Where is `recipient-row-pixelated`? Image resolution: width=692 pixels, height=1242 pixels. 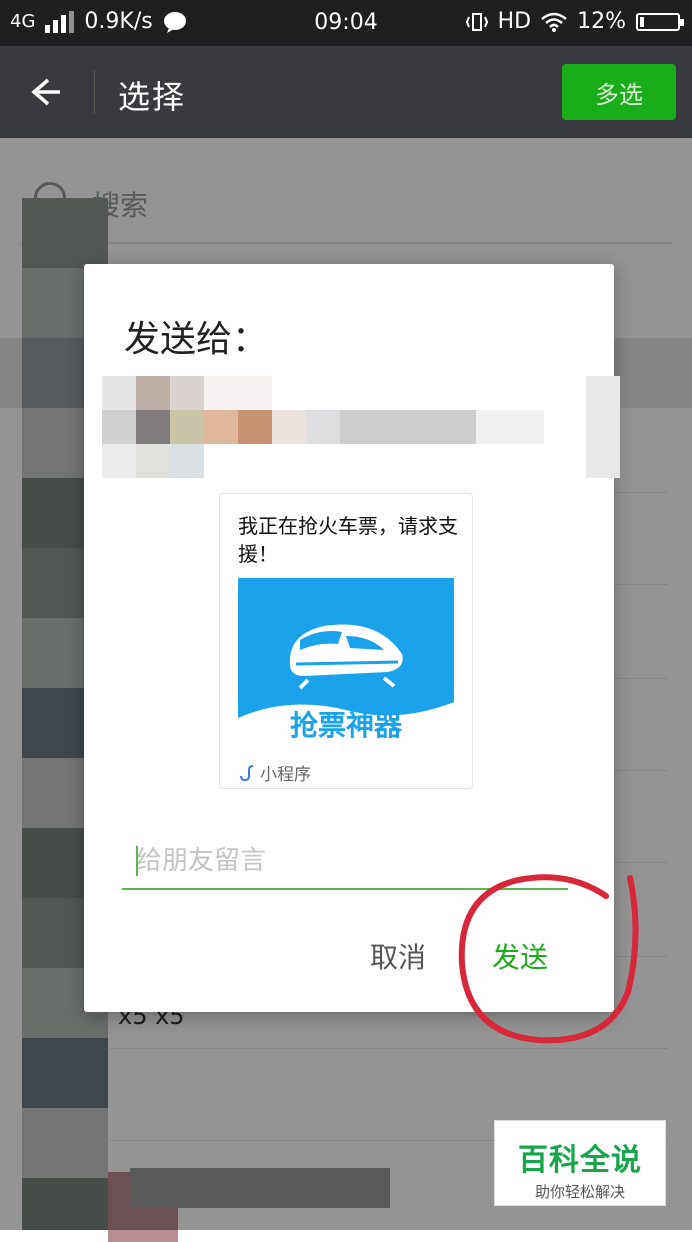 recipient-row-pixelated is located at coordinates (361, 427).